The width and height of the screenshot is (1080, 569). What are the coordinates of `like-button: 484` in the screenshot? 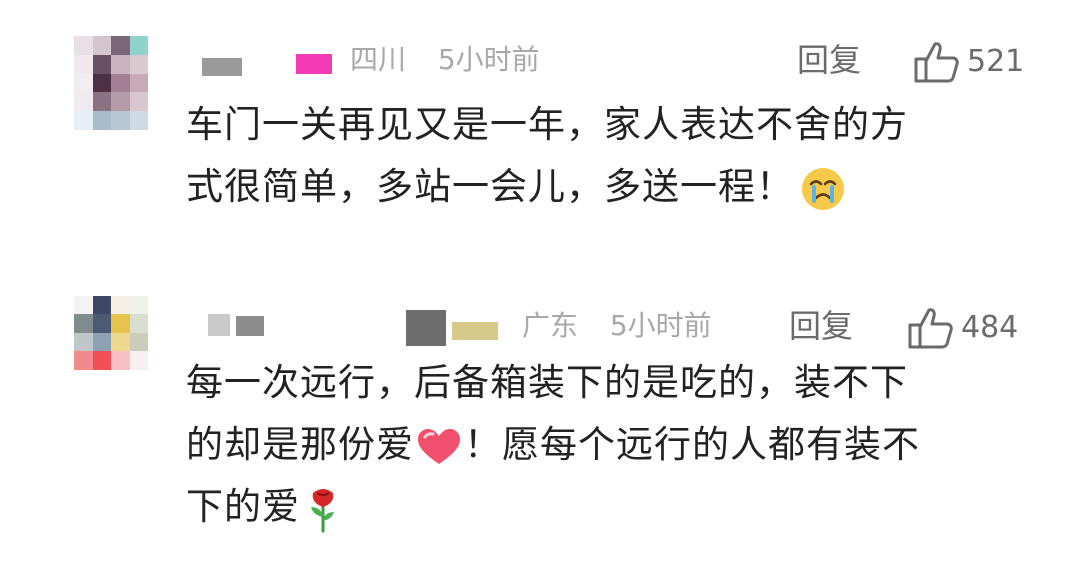 It's located at (962, 328).